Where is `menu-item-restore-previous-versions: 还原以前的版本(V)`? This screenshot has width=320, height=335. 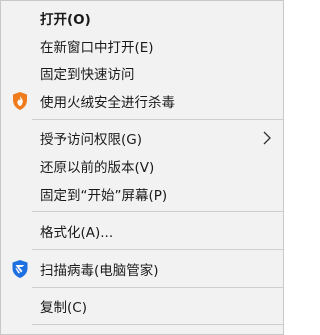 menu-item-restore-previous-versions: 还原以前的版本(V) is located at coordinates (142, 165).